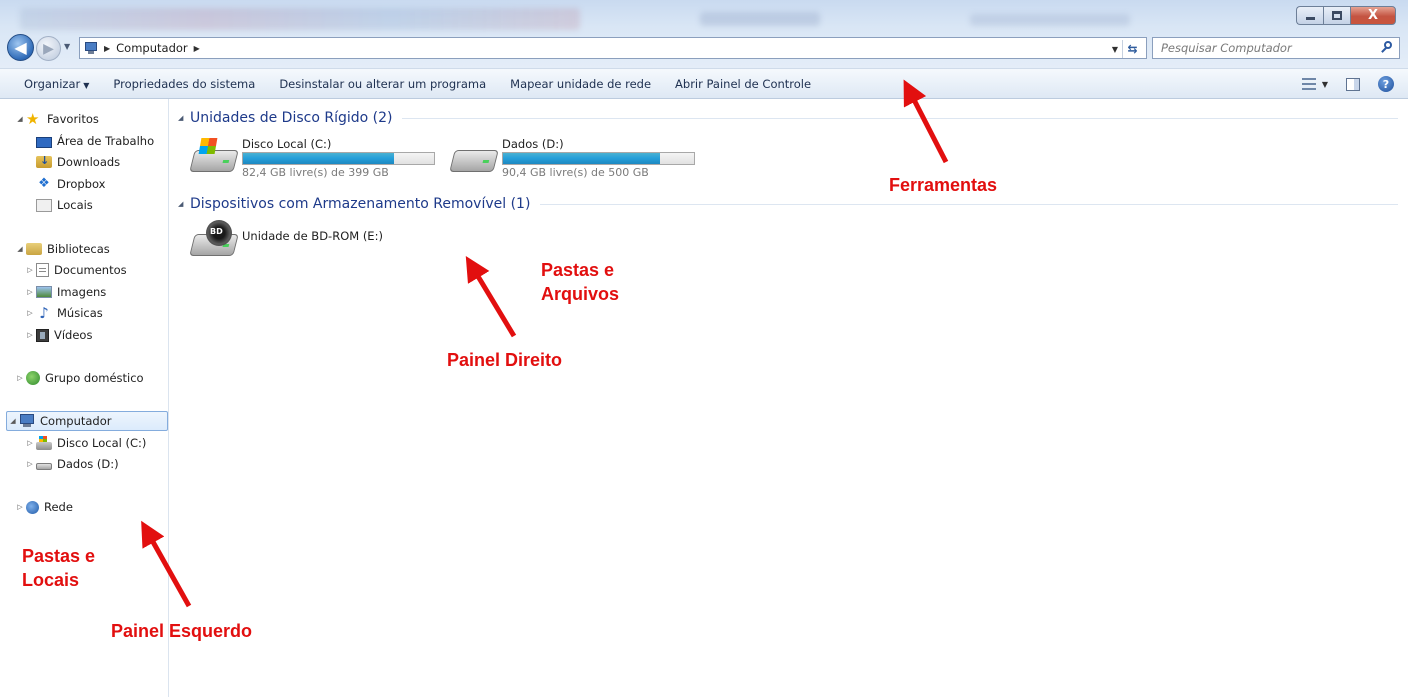  What do you see at coordinates (1115, 49) in the screenshot?
I see `address-history-dropdown-icon: ▼` at bounding box center [1115, 49].